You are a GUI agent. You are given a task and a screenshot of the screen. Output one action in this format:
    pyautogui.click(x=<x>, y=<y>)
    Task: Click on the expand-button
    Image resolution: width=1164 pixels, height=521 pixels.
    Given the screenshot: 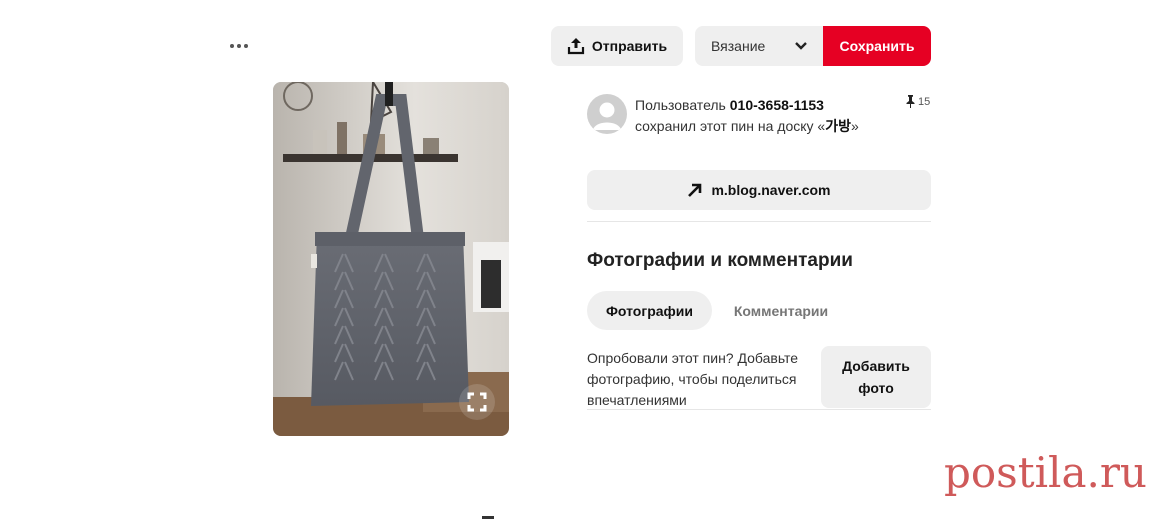 What is the action you would take?
    pyautogui.click(x=477, y=402)
    